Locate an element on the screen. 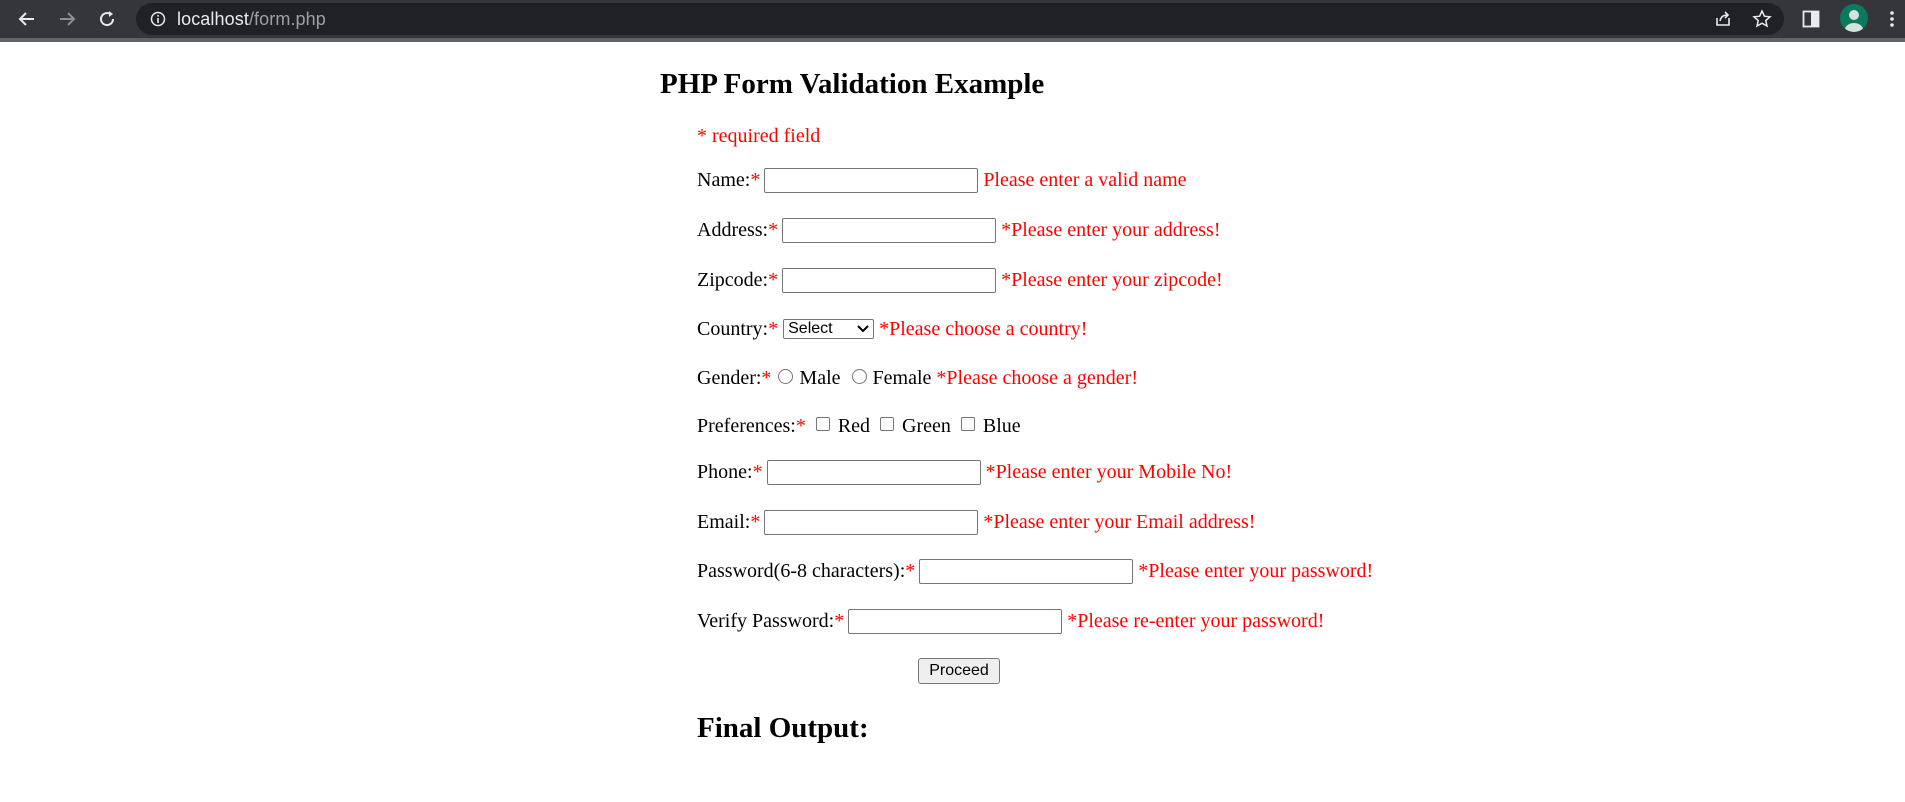 This screenshot has width=1905, height=802. zipcode-row: Zipcode: * *Please enter your zipcode! is located at coordinates (960, 280).